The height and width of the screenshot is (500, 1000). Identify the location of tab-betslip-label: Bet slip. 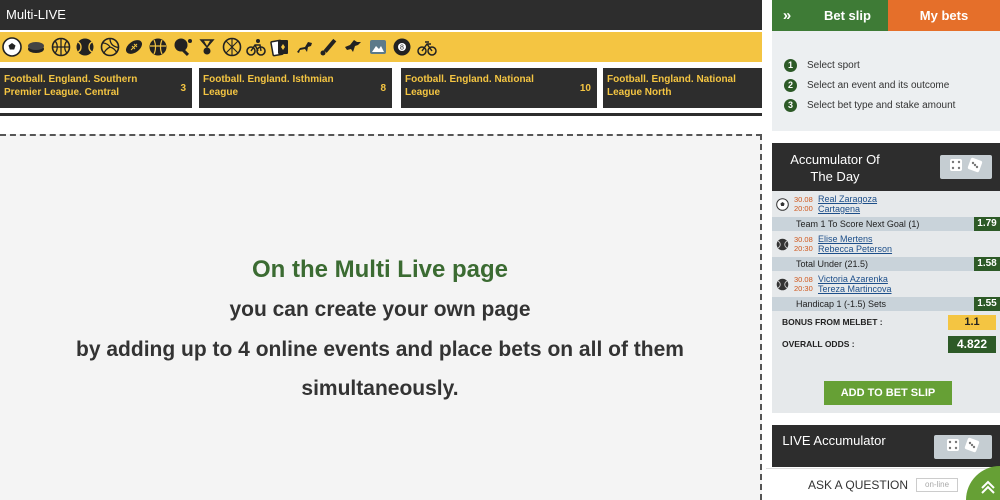
(847, 15).